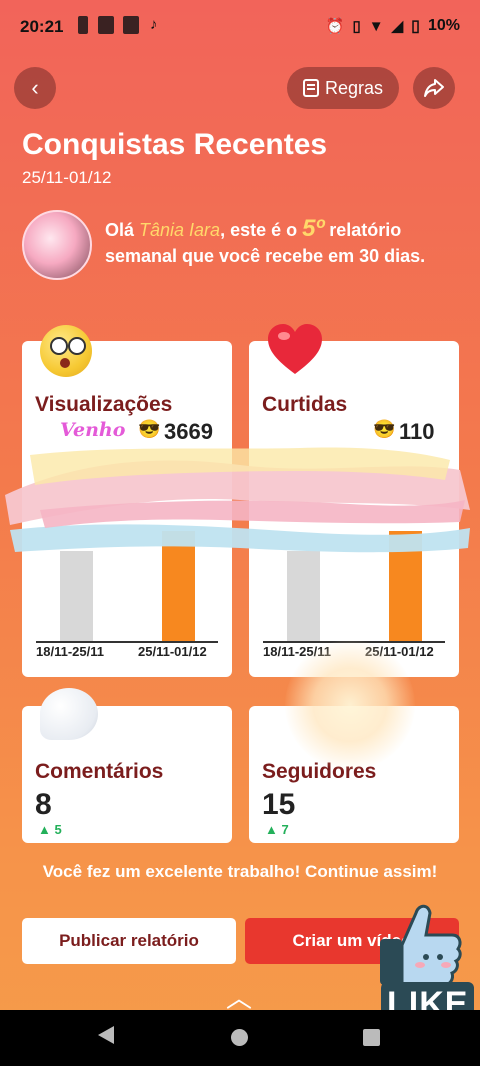 This screenshot has width=480, height=1066. I want to click on greeting-middle: , este é o, so click(261, 230).